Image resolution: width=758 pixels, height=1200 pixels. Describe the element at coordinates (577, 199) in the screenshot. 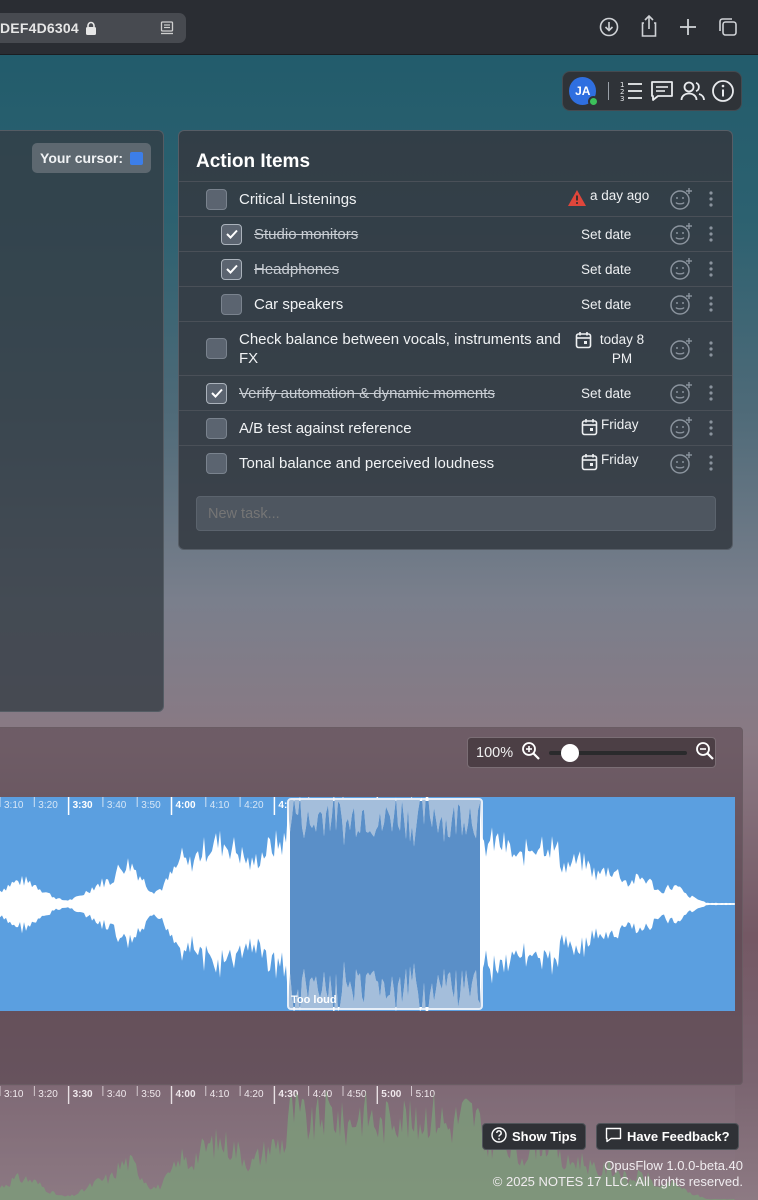

I see `warning-icon` at that location.